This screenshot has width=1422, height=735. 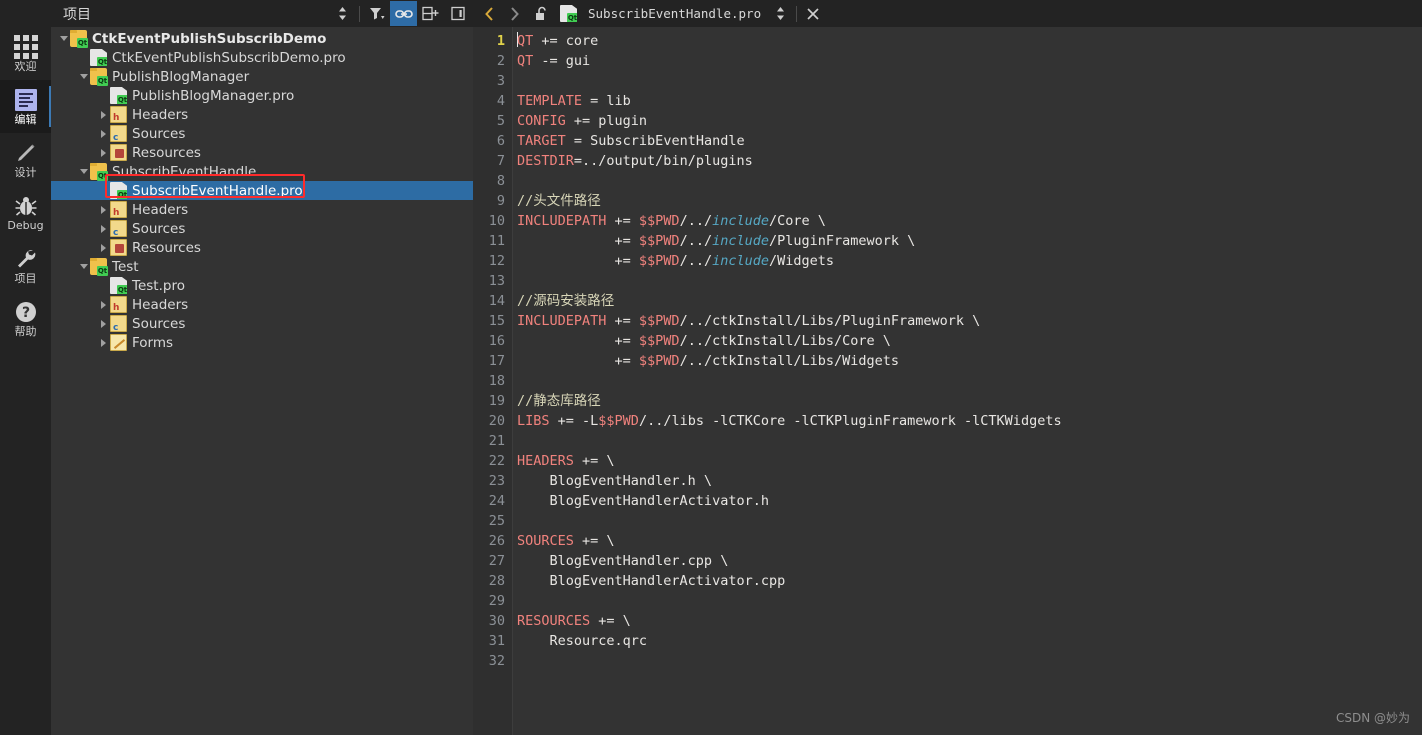 I want to click on tree-item: Qt Test, so click(x=262, y=266).